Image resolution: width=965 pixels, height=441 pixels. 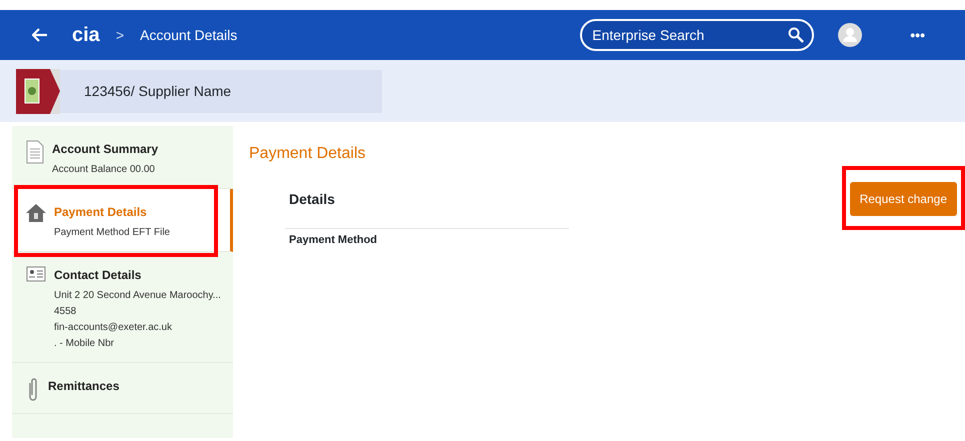 What do you see at coordinates (112, 233) in the screenshot?
I see `sidebar-item-detail: Payment Method EFT File` at bounding box center [112, 233].